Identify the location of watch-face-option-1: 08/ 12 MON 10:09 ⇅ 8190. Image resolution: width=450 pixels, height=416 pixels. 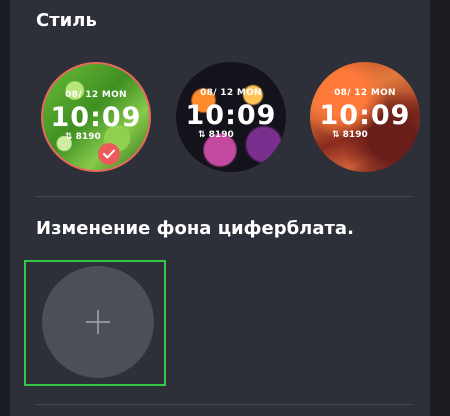
(96, 117).